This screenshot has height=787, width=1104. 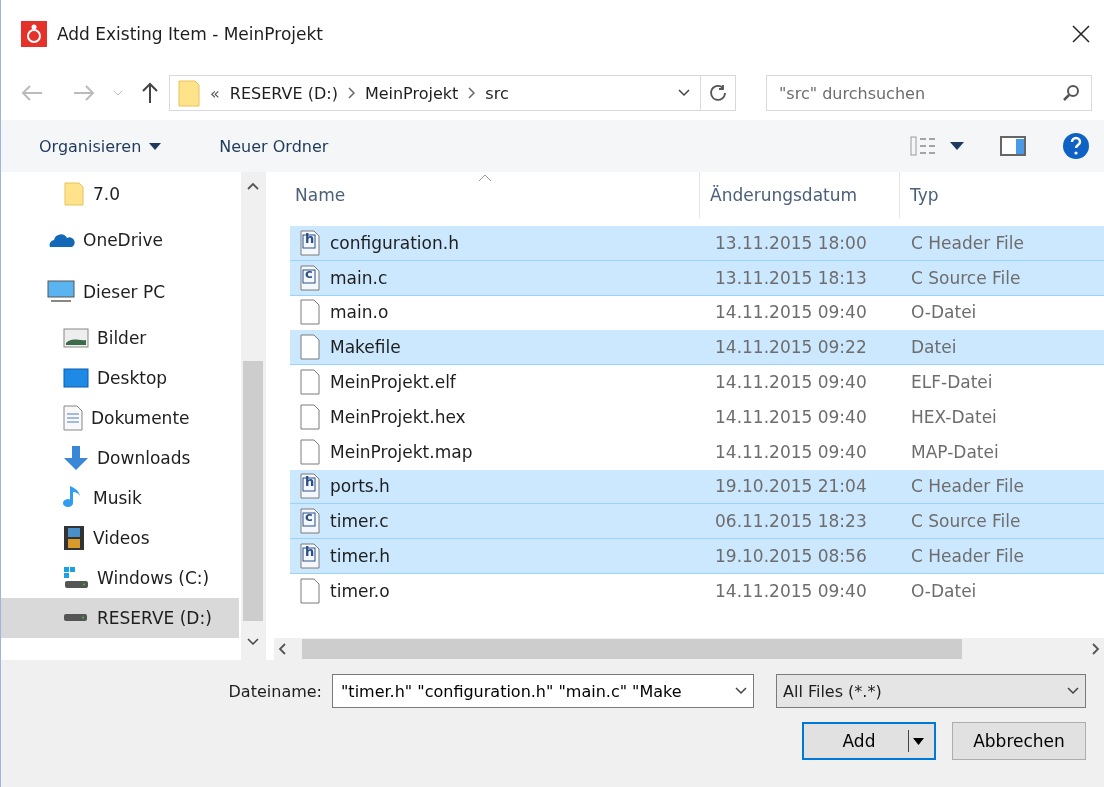 What do you see at coordinates (150, 93) in the screenshot?
I see `up-arrow-icon` at bounding box center [150, 93].